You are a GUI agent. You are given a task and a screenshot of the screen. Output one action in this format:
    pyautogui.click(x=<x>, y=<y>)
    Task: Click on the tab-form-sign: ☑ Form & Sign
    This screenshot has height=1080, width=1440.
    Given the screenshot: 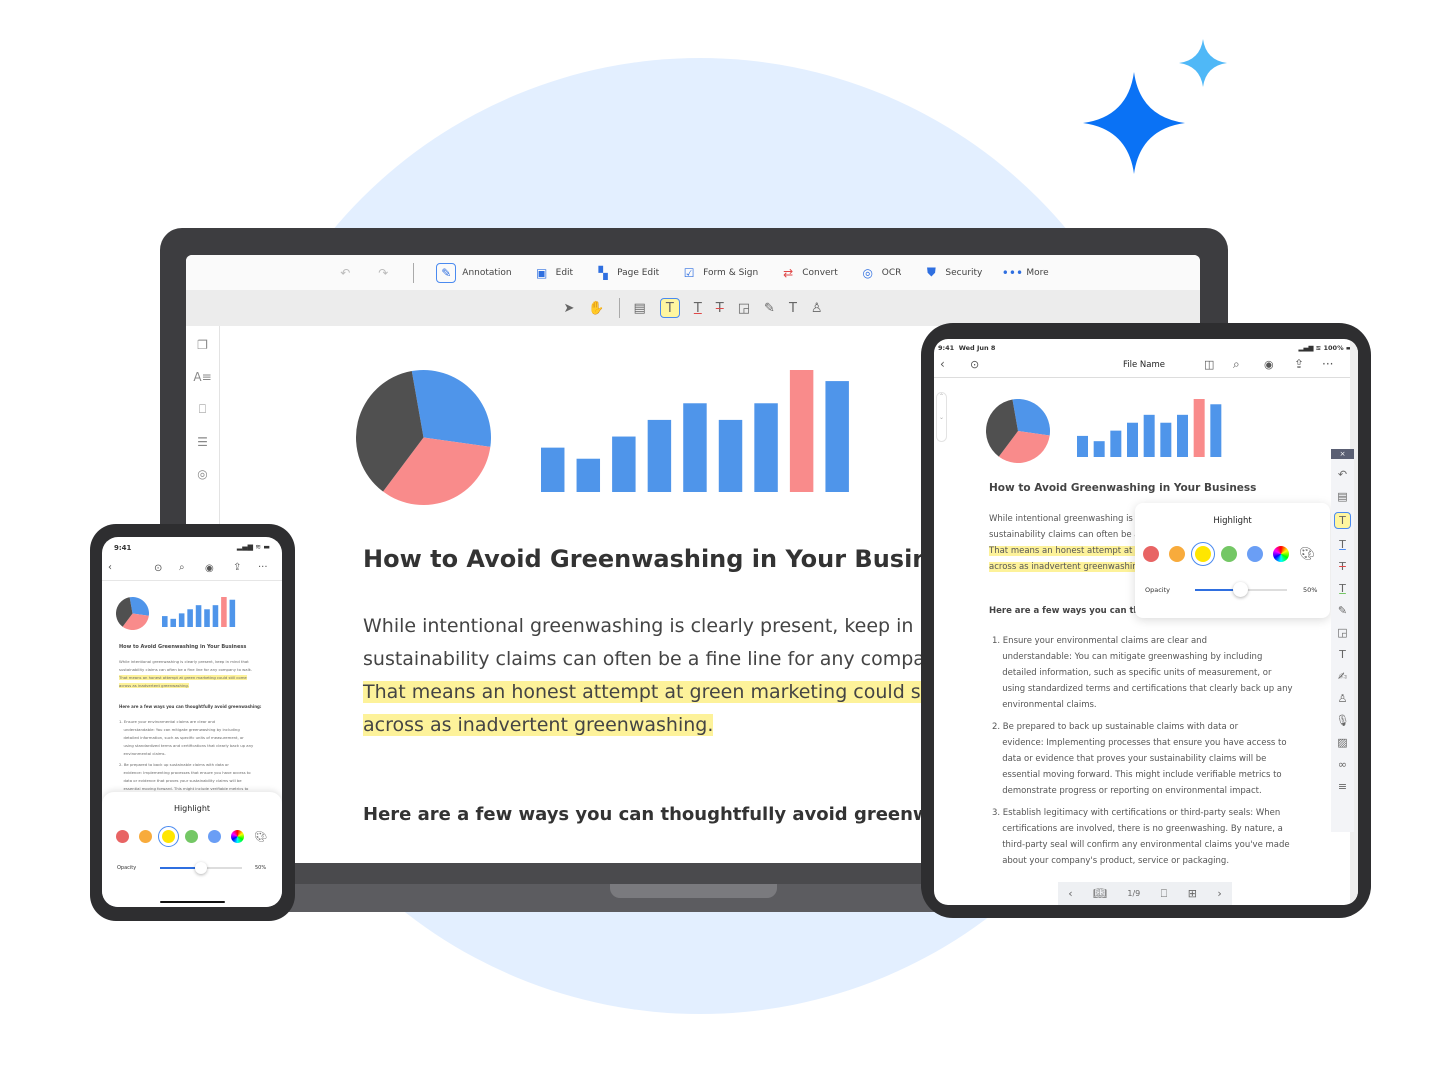 What is the action you would take?
    pyautogui.click(x=719, y=273)
    